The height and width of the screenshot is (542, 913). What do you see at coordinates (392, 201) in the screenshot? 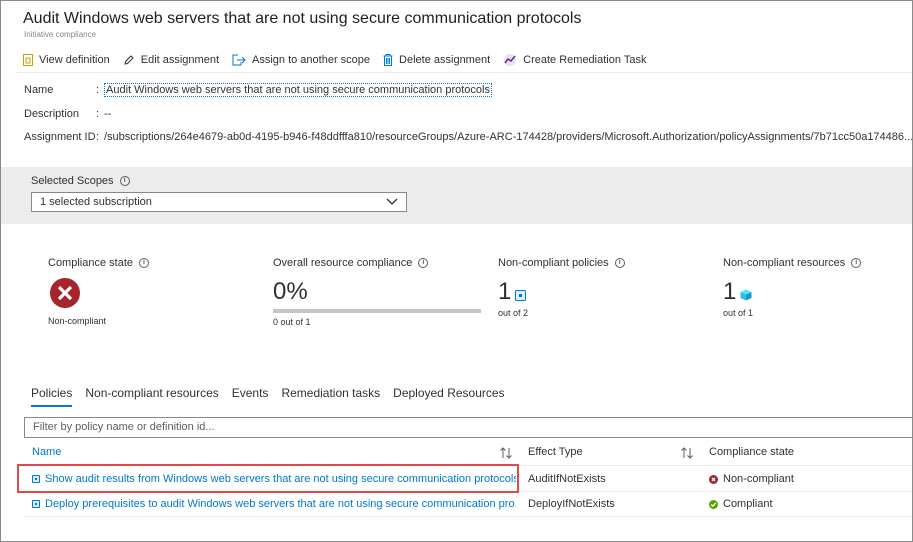
I see `chevron-down-icon` at bounding box center [392, 201].